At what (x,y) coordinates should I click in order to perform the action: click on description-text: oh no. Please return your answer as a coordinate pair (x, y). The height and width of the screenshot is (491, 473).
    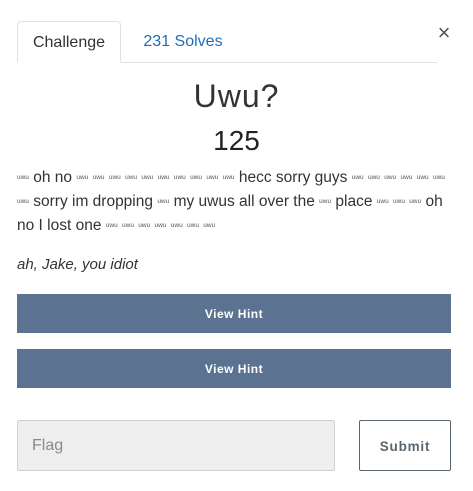
    Looking at the image, I should click on (53, 178).